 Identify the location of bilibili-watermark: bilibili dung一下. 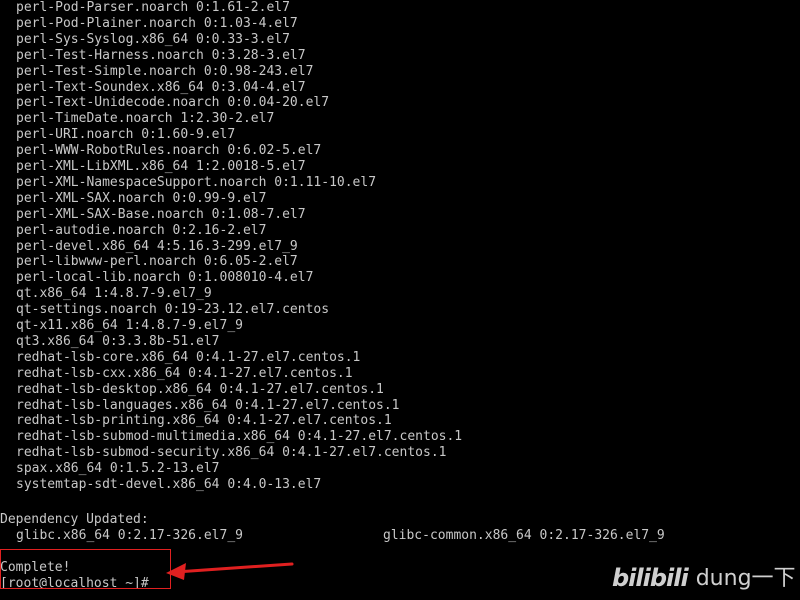
(704, 579).